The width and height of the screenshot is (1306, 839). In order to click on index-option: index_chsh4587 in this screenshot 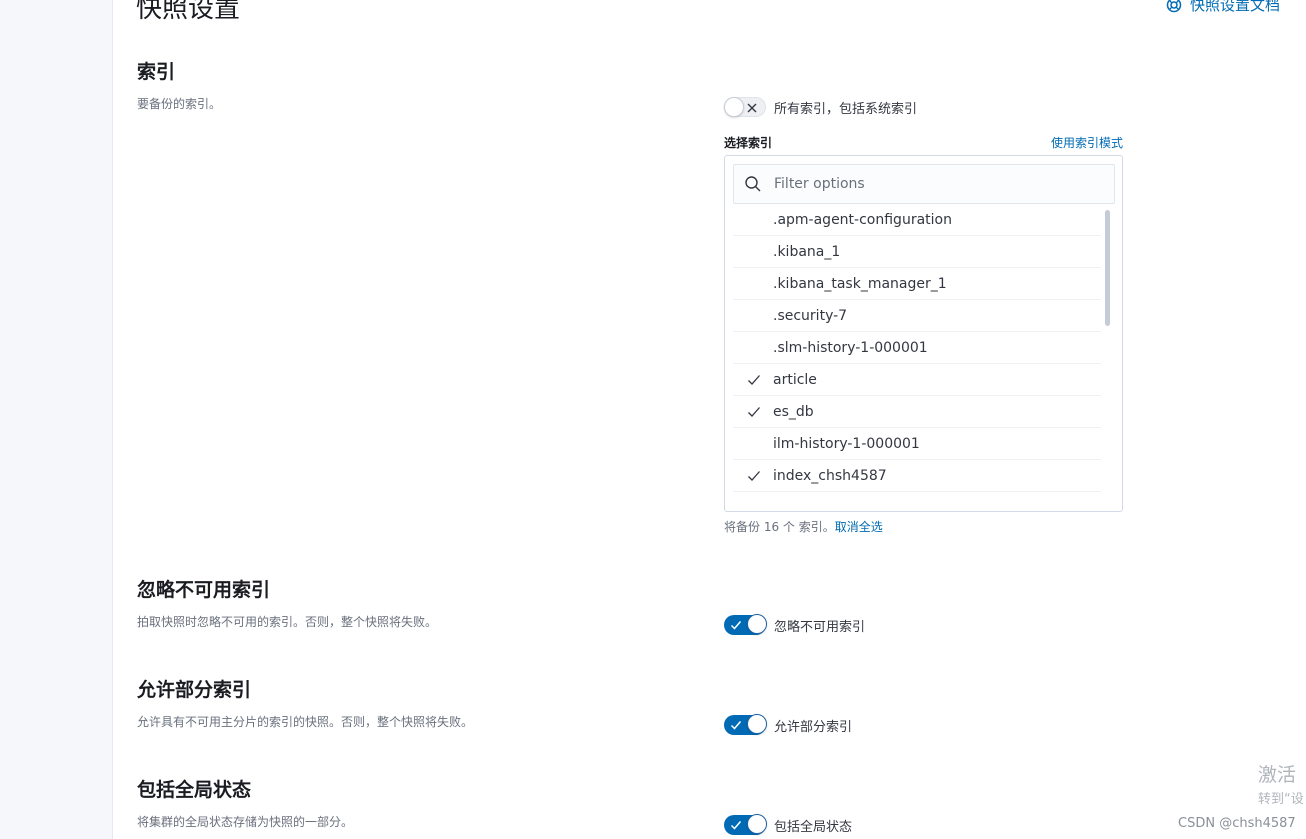, I will do `click(917, 476)`.